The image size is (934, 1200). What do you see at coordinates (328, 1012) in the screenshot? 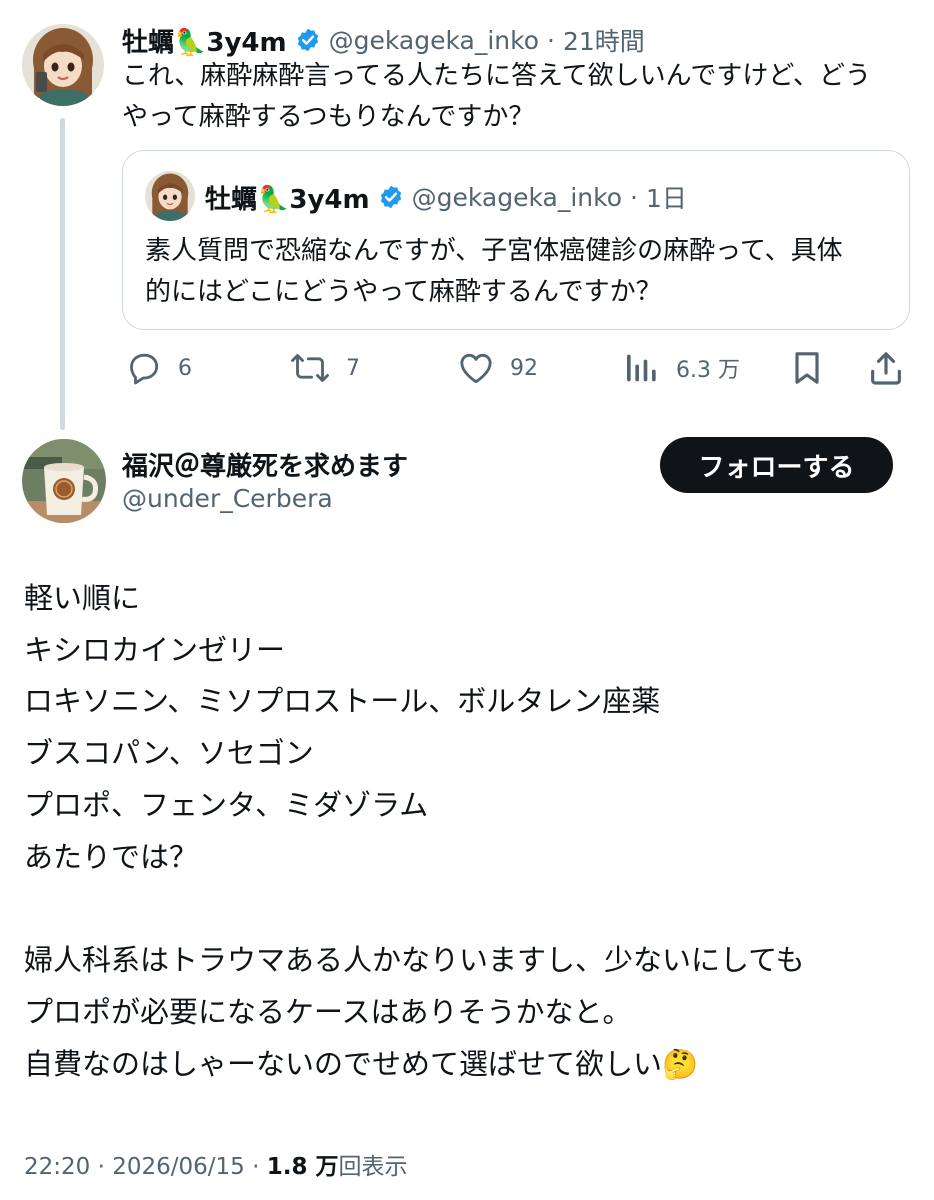
I see `tweet-body-line: プロポが必要になるケースはありそうかなと。` at bounding box center [328, 1012].